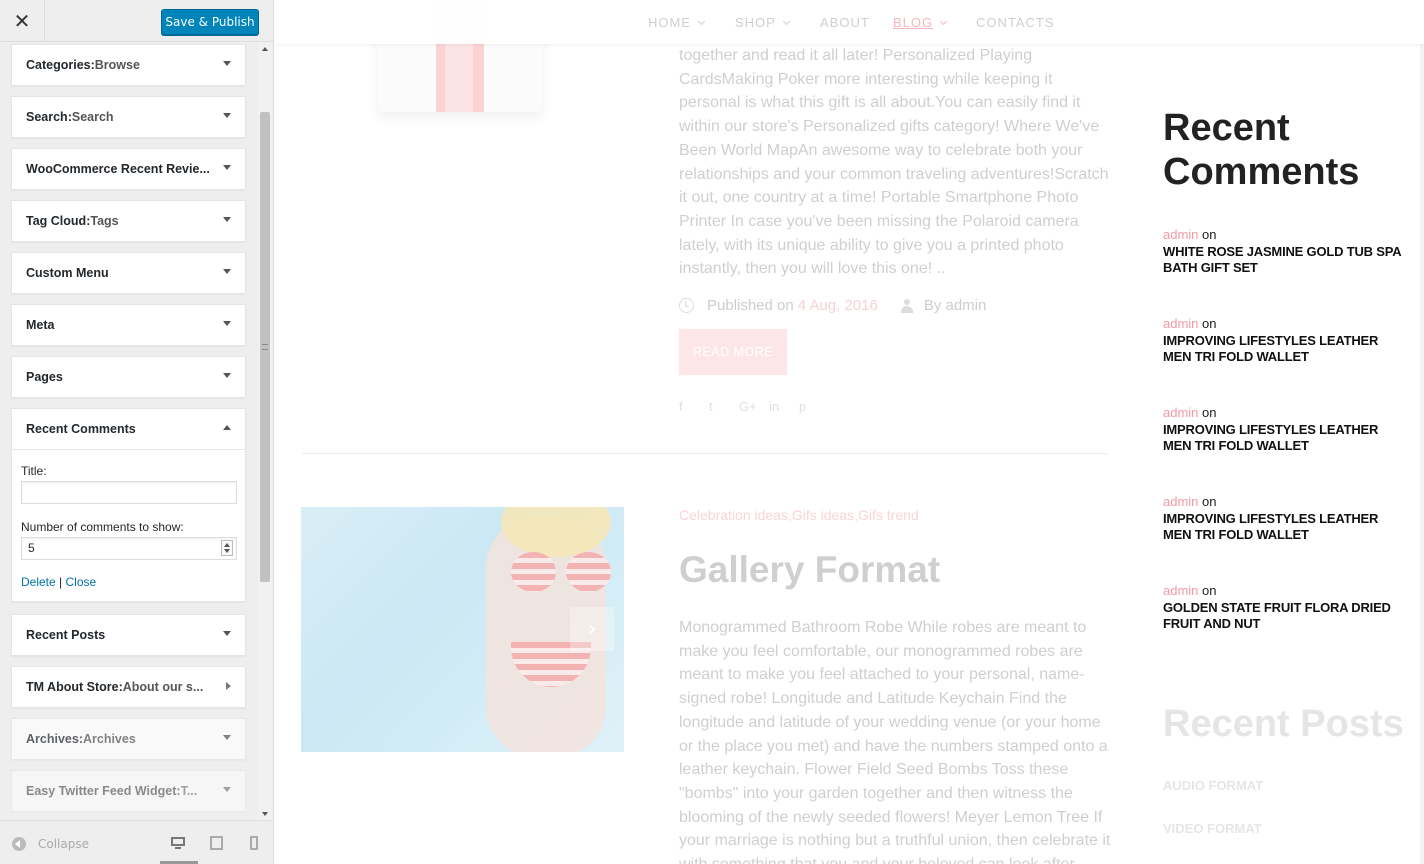 This screenshot has height=864, width=1424. Describe the element at coordinates (129, 548) in the screenshot. I see `count-field: 5` at that location.